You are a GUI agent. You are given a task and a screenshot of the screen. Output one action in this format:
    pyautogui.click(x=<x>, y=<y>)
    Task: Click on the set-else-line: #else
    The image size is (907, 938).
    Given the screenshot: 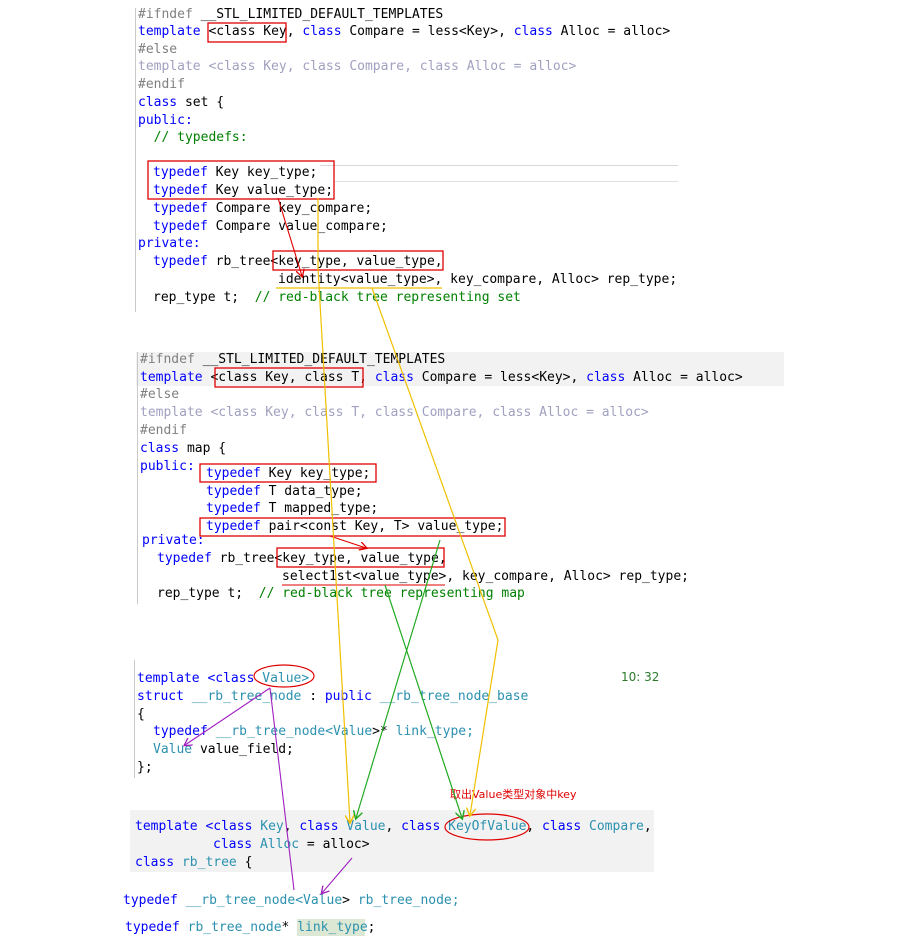 What is the action you would take?
    pyautogui.click(x=158, y=49)
    